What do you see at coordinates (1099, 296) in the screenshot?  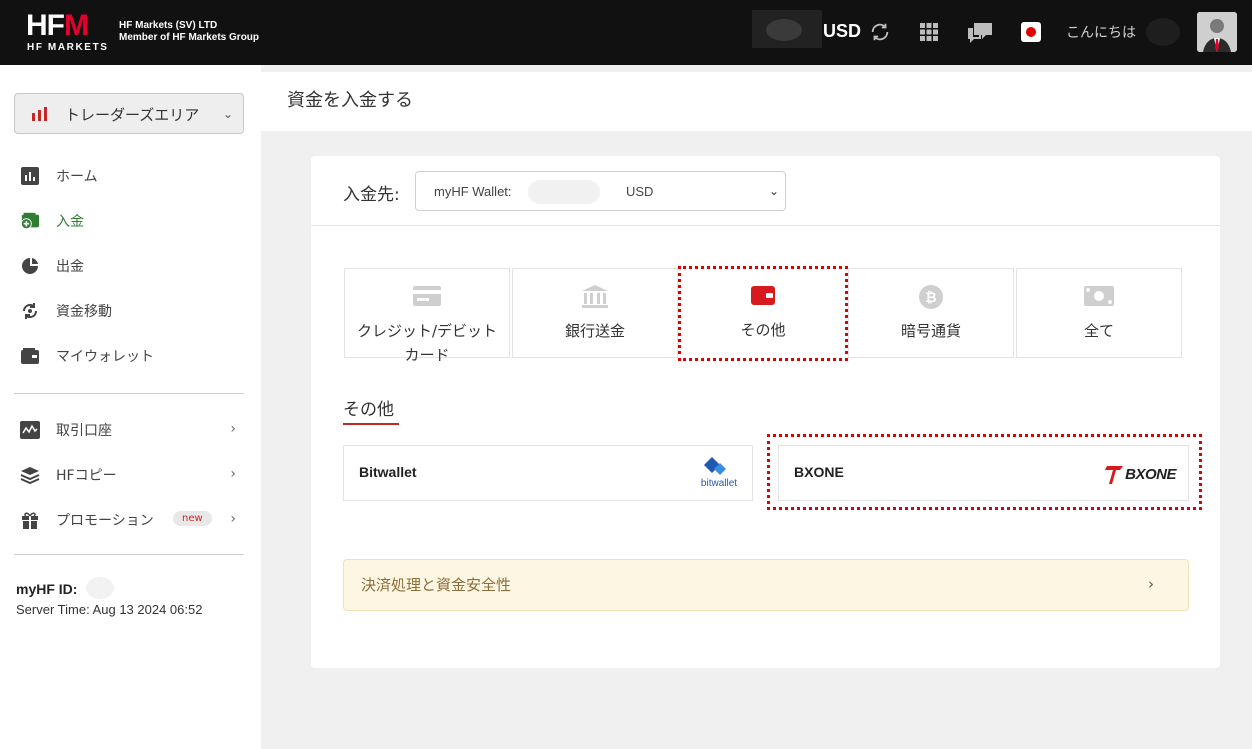 I see `cash-icon` at bounding box center [1099, 296].